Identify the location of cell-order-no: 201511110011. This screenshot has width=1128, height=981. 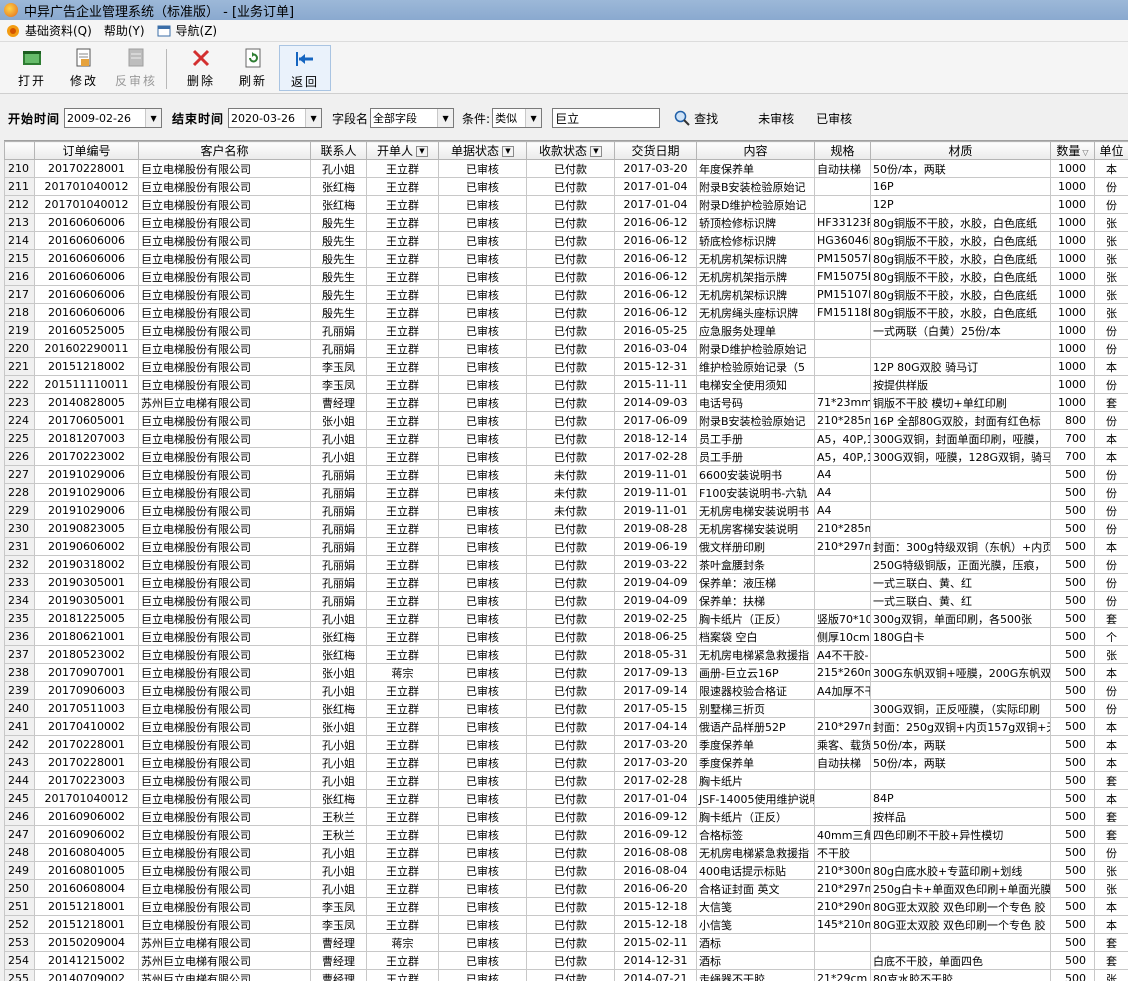
(86, 384).